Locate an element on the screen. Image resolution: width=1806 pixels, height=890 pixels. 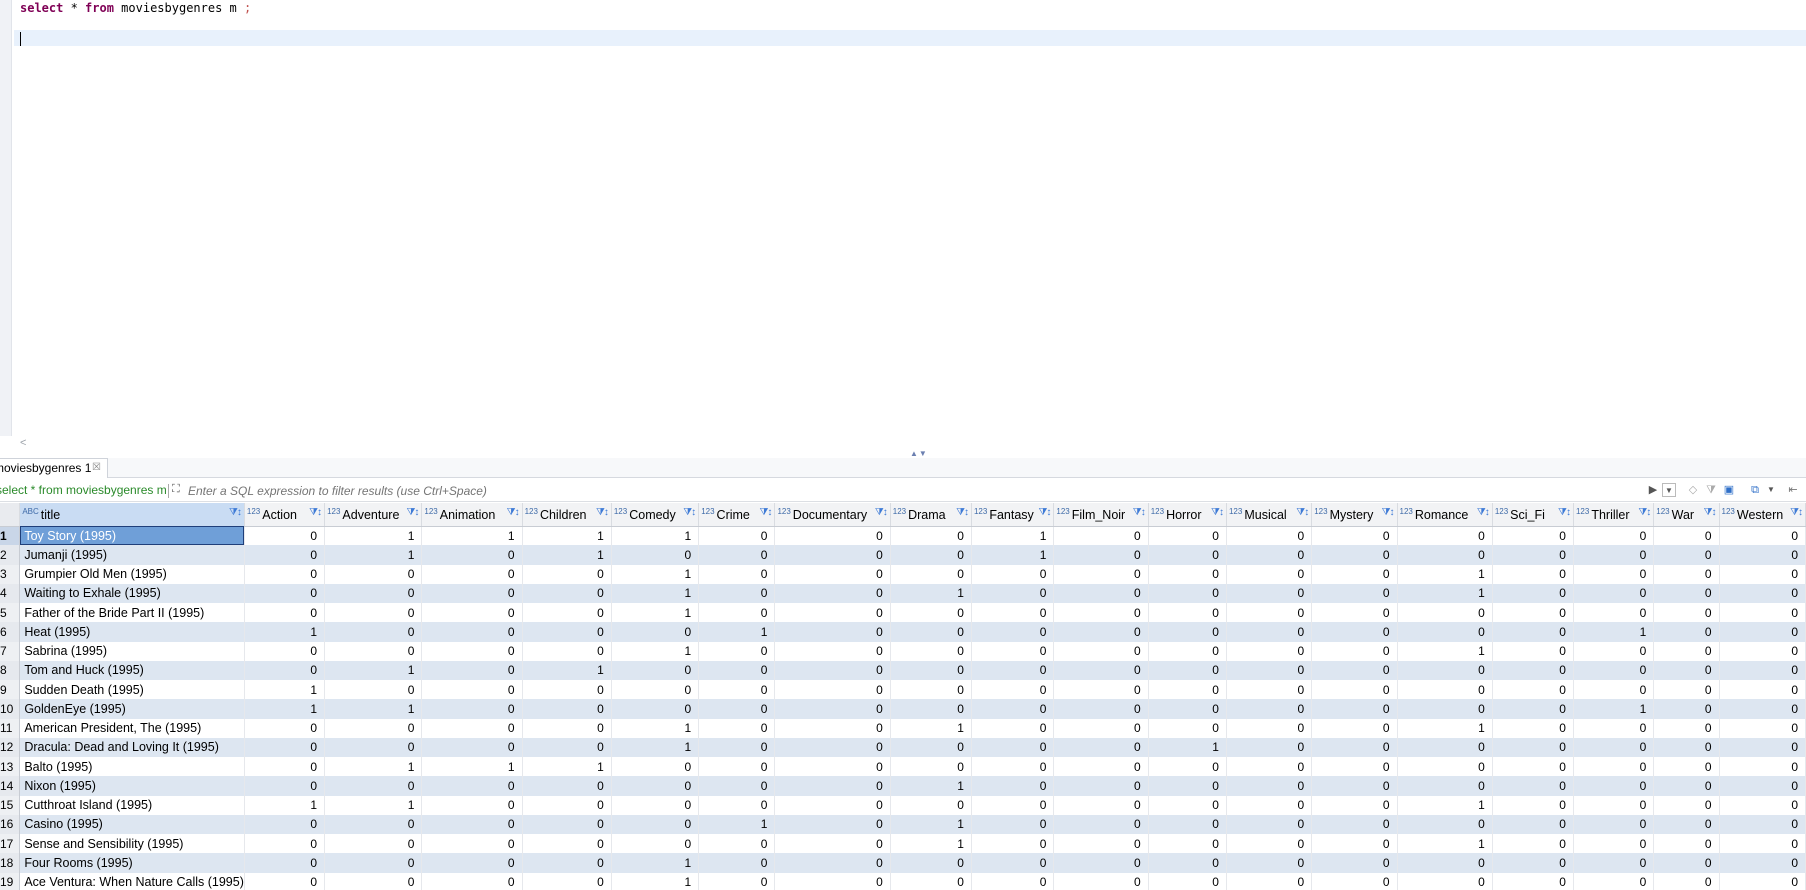
cell-title: Waiting to Exhale (1995) is located at coordinates (132, 593).